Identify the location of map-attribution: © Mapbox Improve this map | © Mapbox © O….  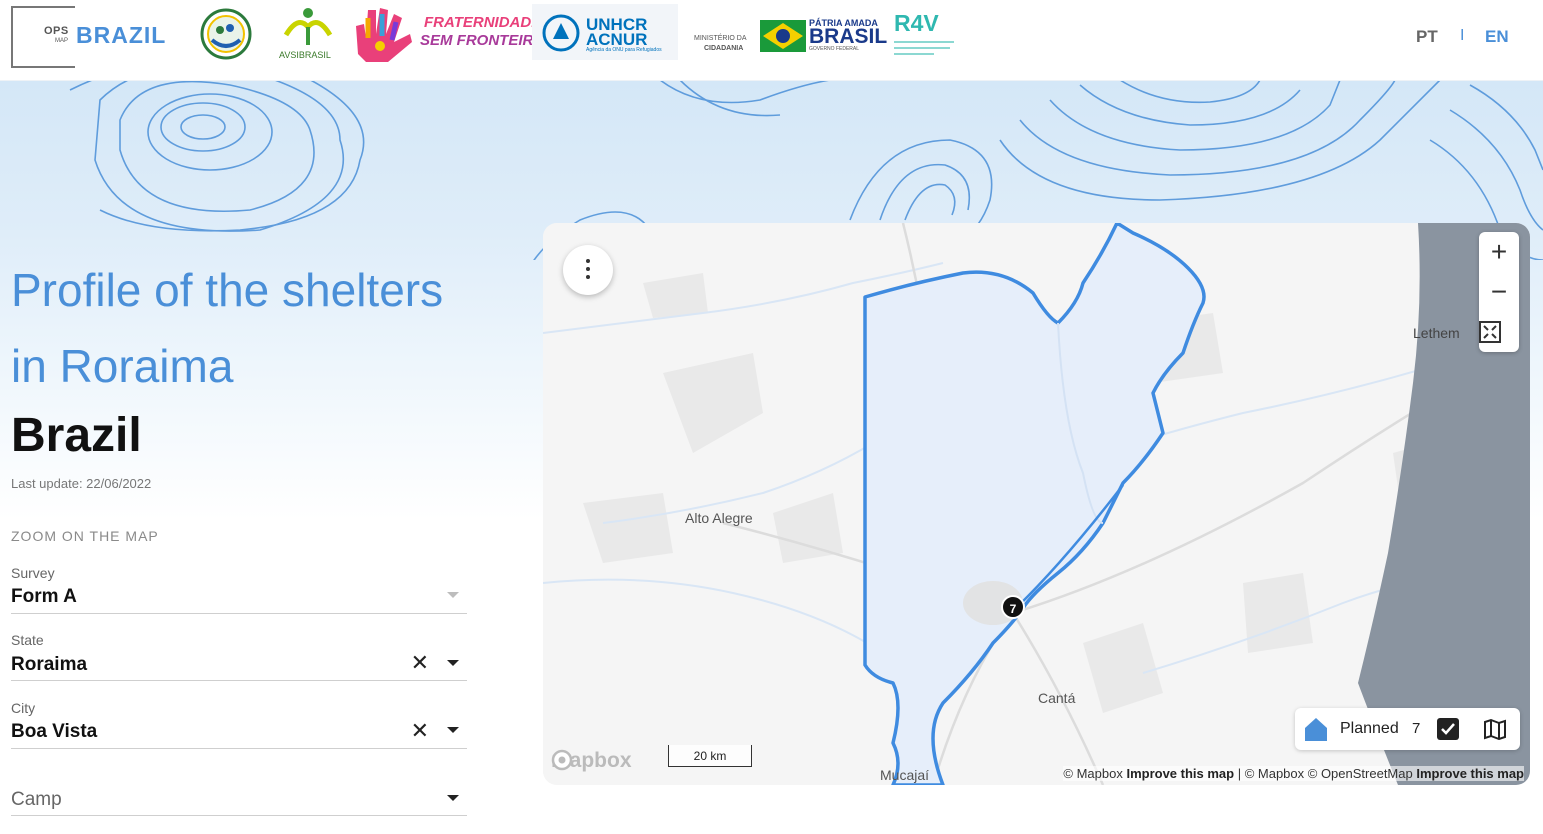
(1293, 773).